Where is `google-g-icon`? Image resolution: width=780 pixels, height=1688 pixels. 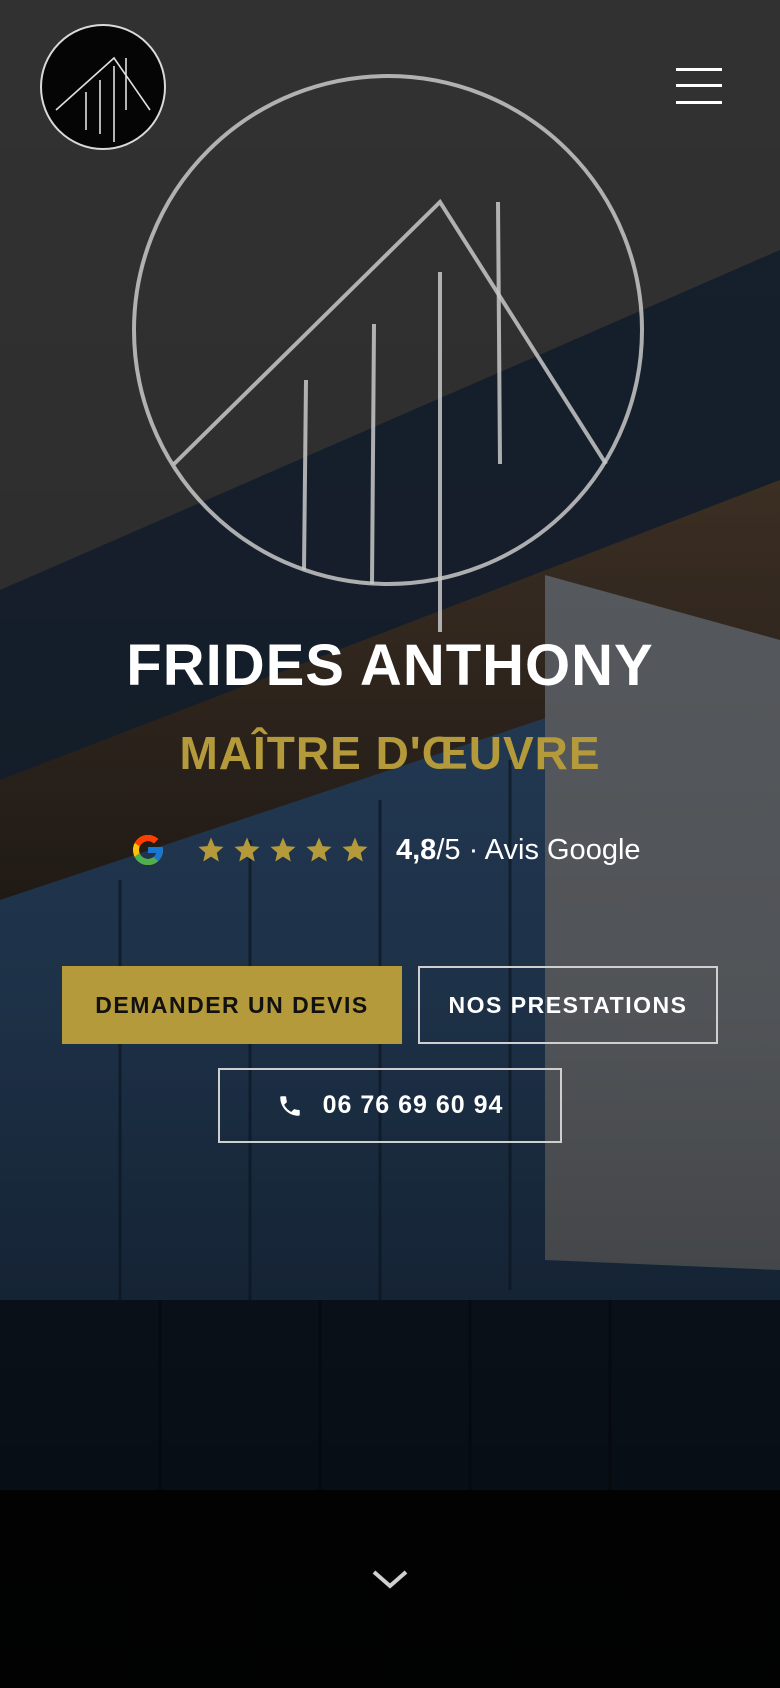 google-g-icon is located at coordinates (148, 850).